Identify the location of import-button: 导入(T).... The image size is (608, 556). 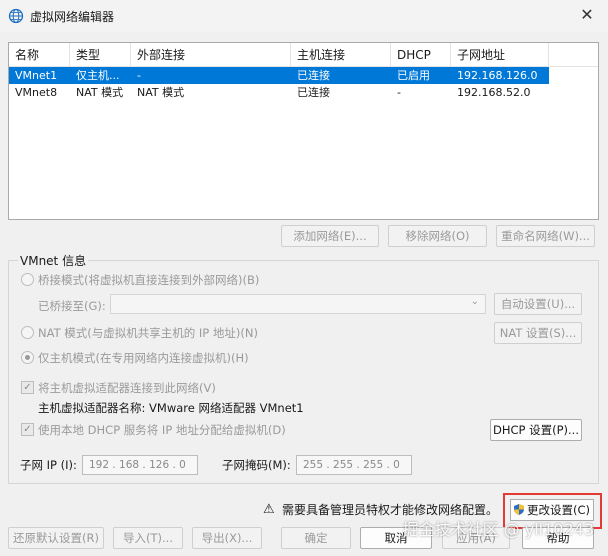
(148, 538).